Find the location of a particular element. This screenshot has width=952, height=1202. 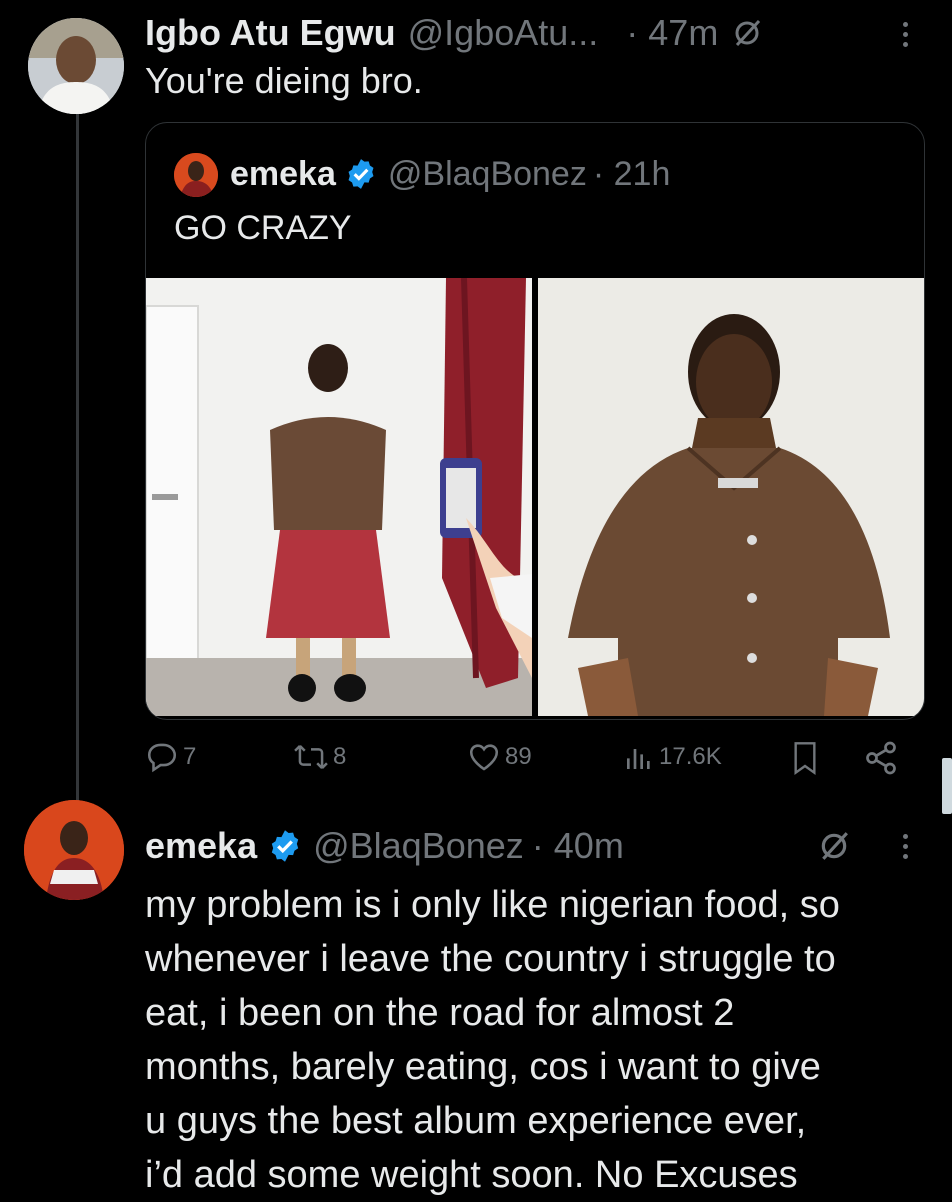

quoted-display-name: emeka is located at coordinates (283, 173).